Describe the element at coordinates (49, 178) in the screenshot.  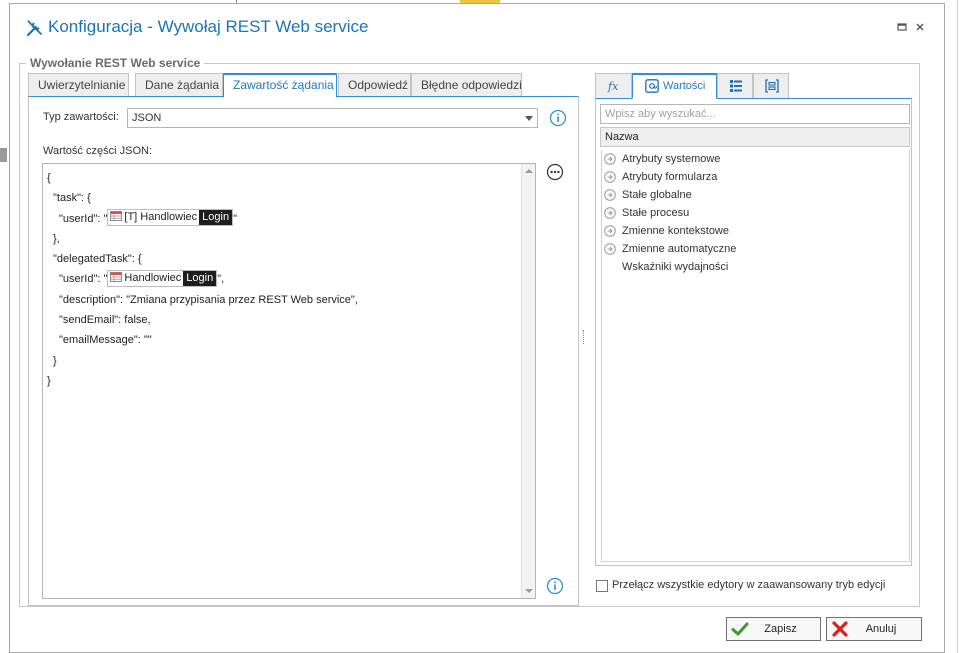
I see `code-line: {` at that location.